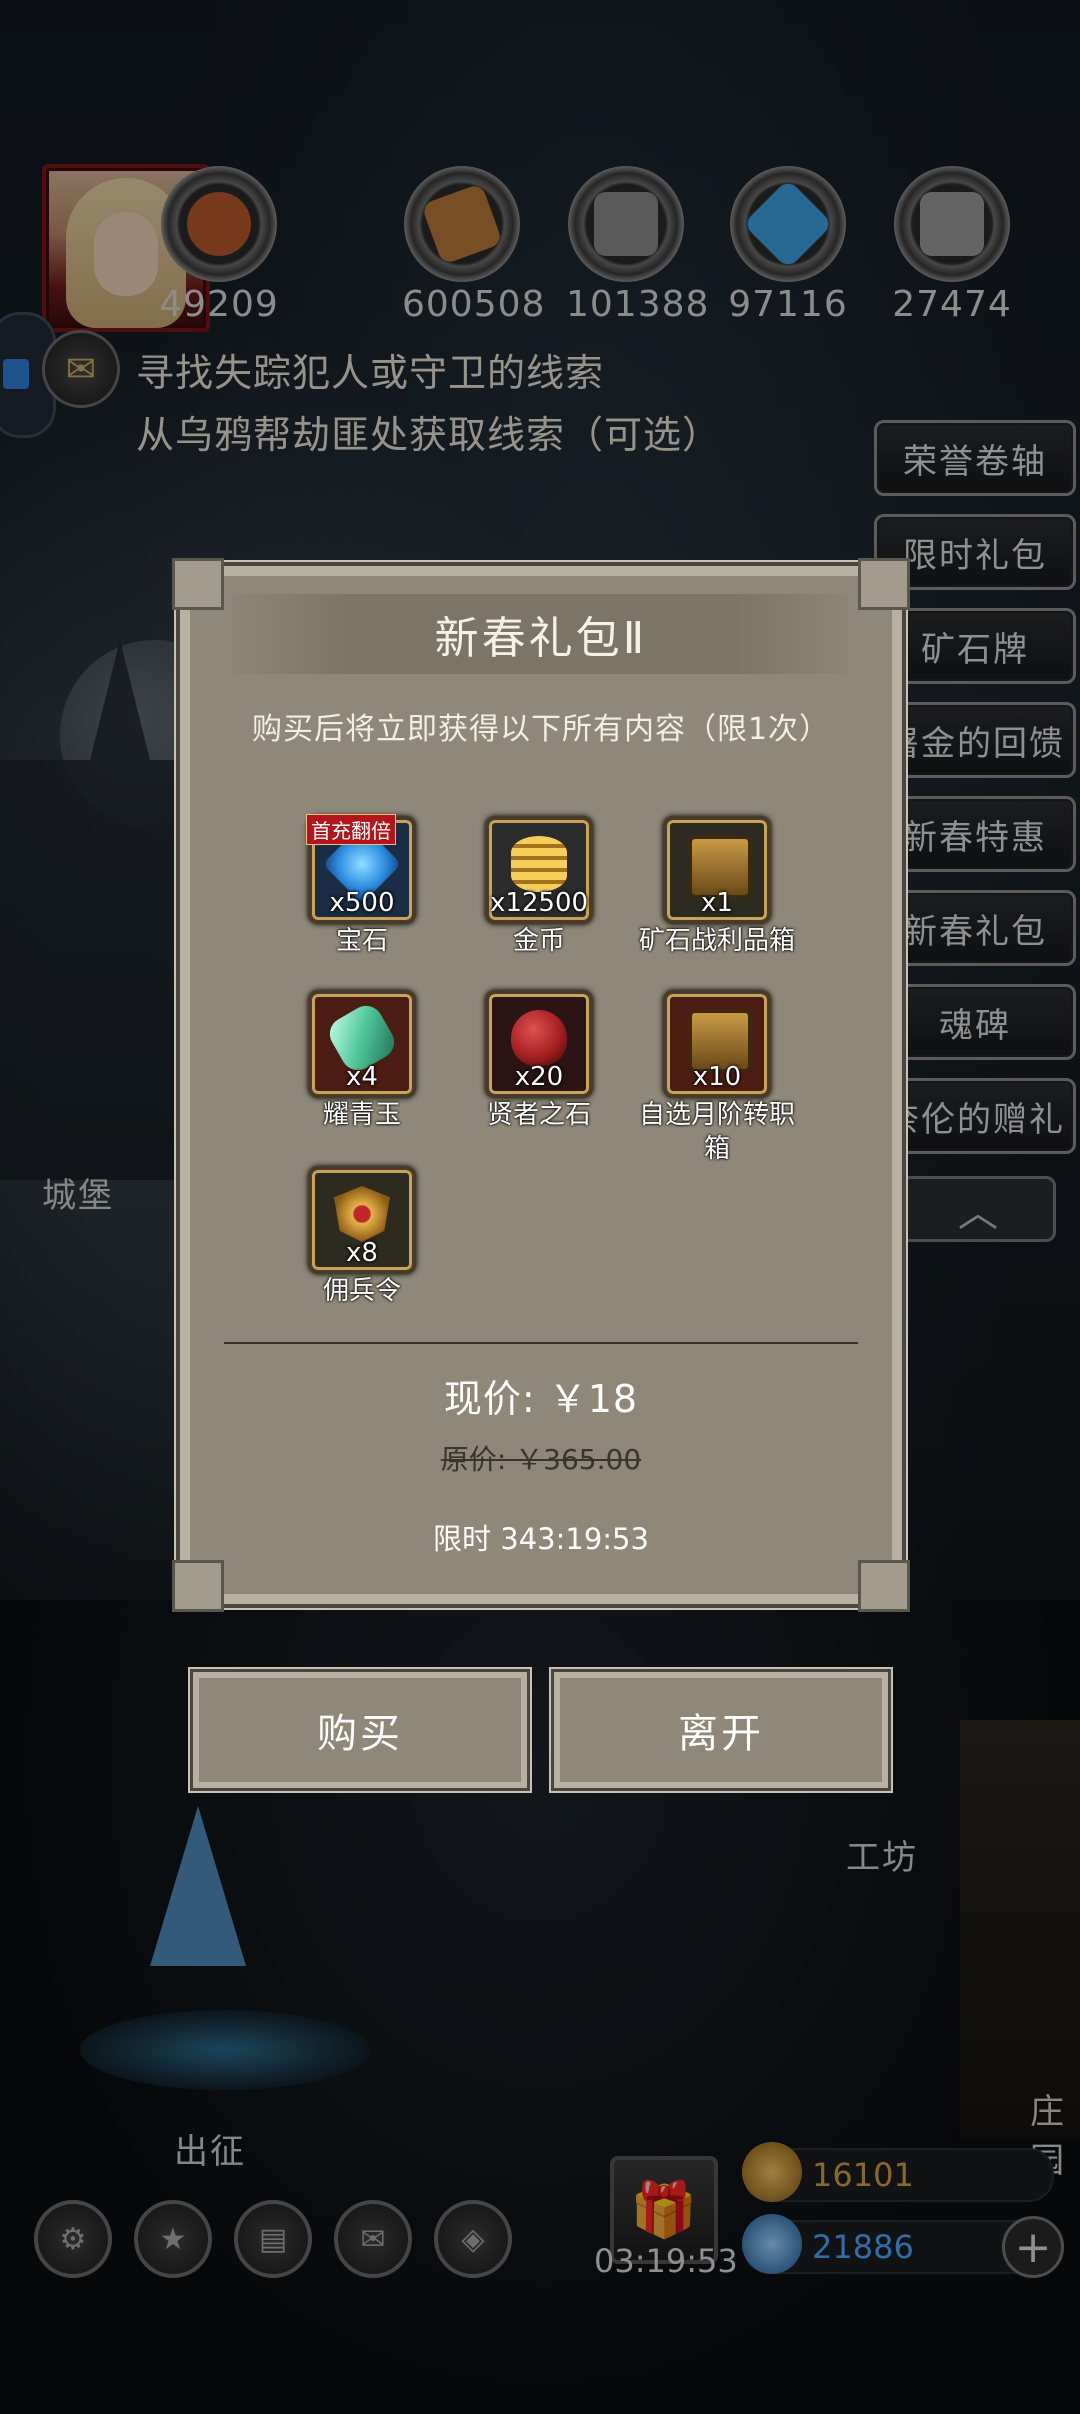 This screenshot has height=2414, width=1080. I want to click on reward-item: x4 耀青玉, so click(362, 1061).